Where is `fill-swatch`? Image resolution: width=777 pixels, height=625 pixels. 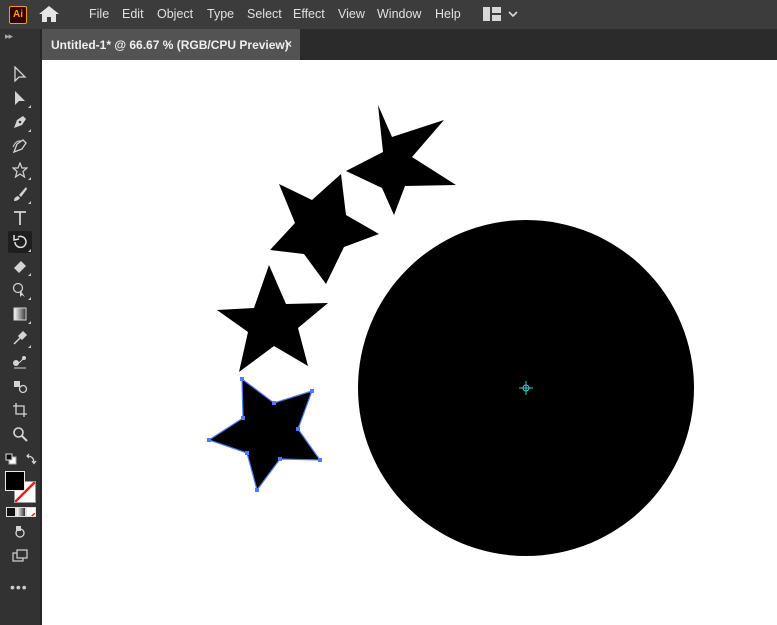
fill-swatch is located at coordinates (15, 481).